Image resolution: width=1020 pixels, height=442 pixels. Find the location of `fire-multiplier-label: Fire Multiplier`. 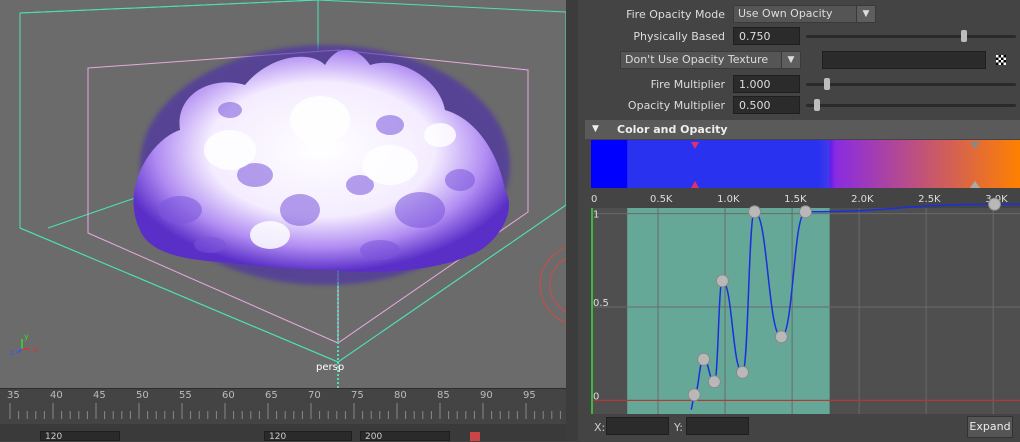

fire-multiplier-label: Fire Multiplier is located at coordinates (687, 84).